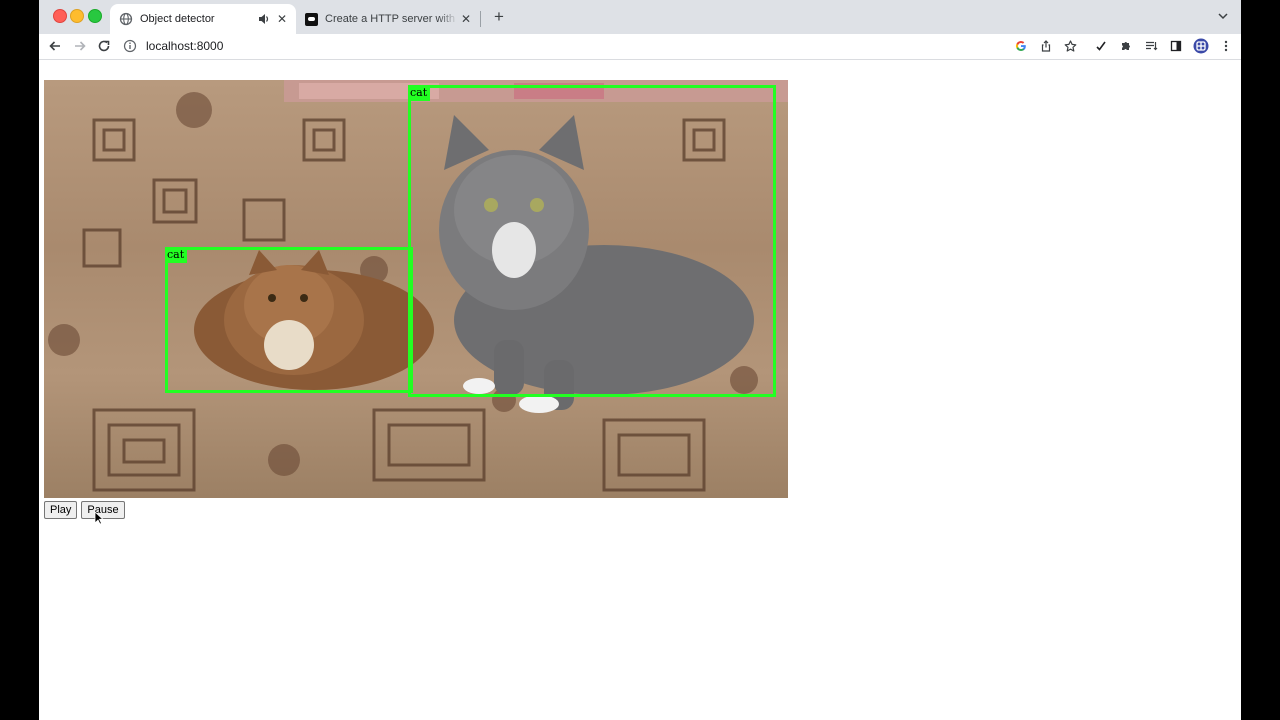 The width and height of the screenshot is (1280, 720). Describe the element at coordinates (1021, 46) in the screenshot. I see `google-icon` at that location.